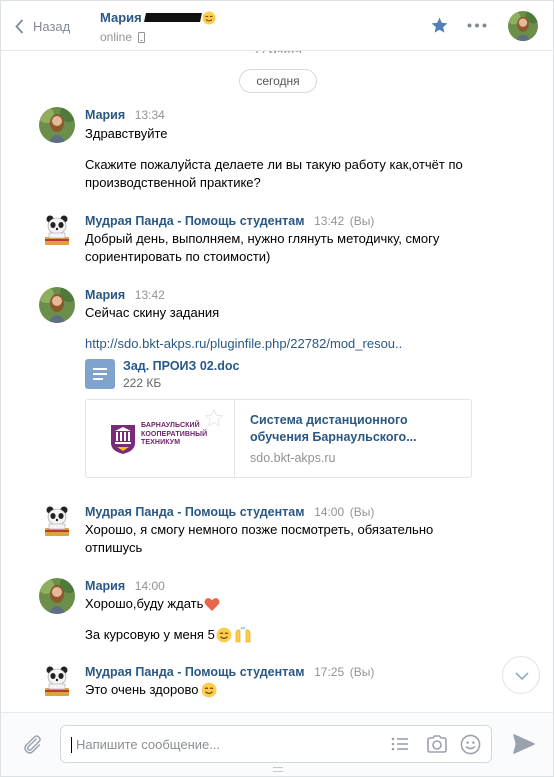 The width and height of the screenshot is (554, 777). I want to click on mobile-icon, so click(142, 37).